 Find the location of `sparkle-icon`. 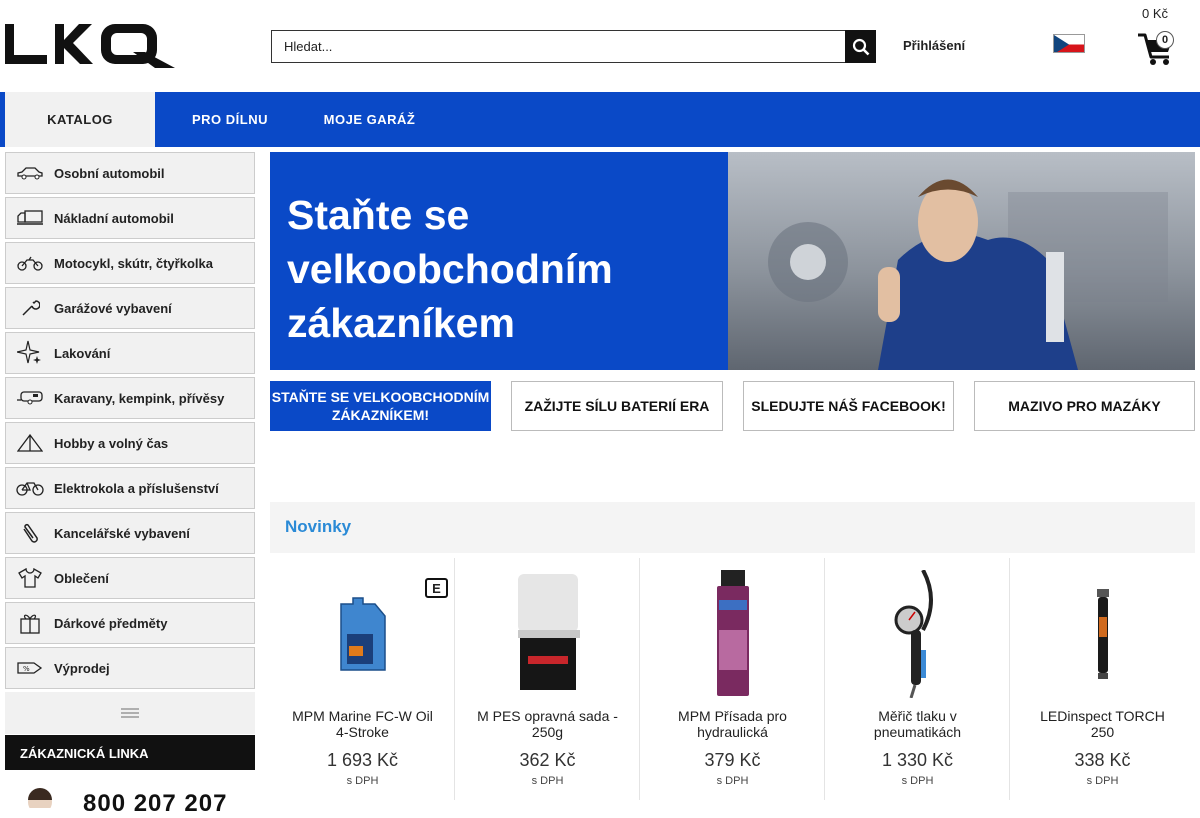

sparkle-icon is located at coordinates (30, 353).